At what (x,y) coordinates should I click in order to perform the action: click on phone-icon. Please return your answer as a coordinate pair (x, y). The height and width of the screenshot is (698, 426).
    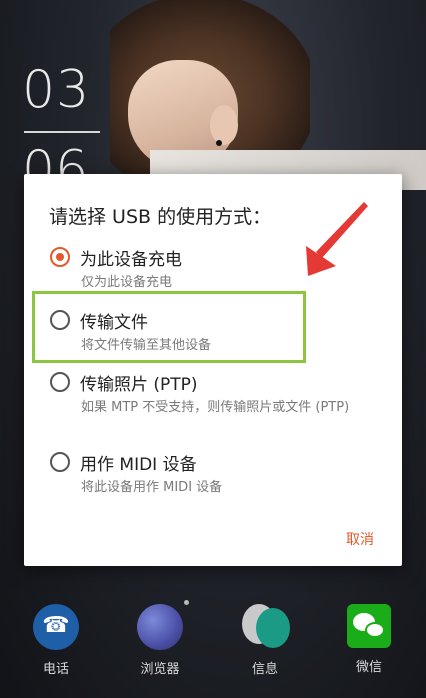
    Looking at the image, I should click on (56, 627).